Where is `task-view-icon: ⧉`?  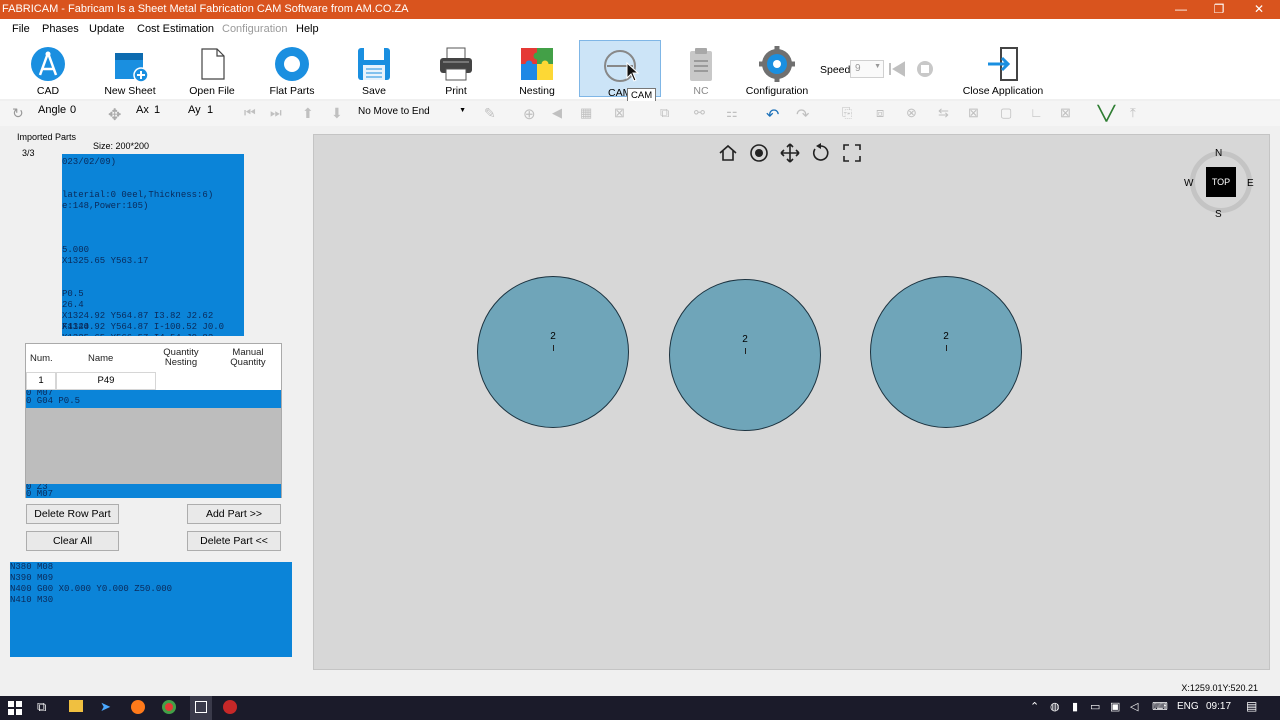
task-view-icon: ⧉ is located at coordinates (41, 707).